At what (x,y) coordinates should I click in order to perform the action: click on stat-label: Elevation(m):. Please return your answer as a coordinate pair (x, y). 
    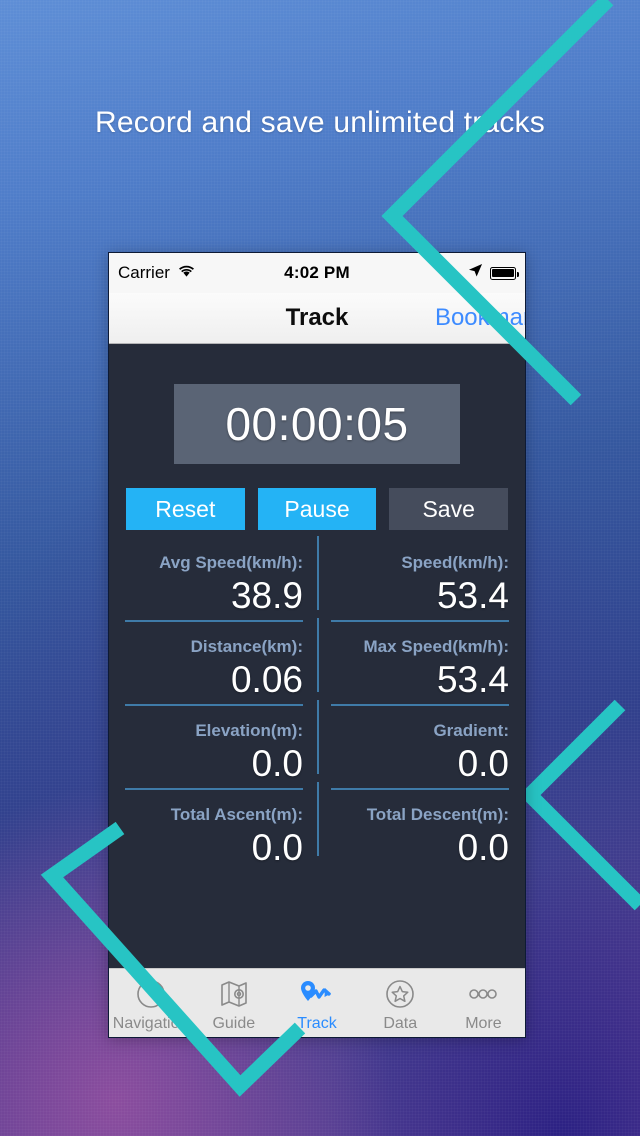
    Looking at the image, I should click on (249, 730).